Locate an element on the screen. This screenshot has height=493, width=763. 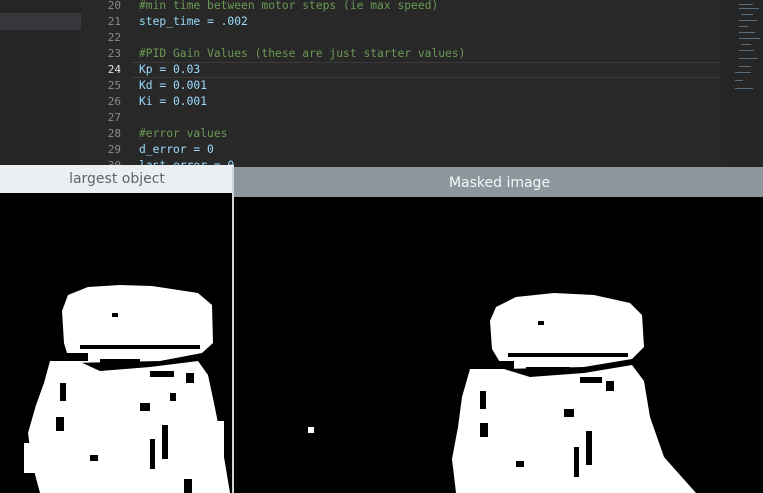
code-line: d_error = 0 is located at coordinates (176, 150).